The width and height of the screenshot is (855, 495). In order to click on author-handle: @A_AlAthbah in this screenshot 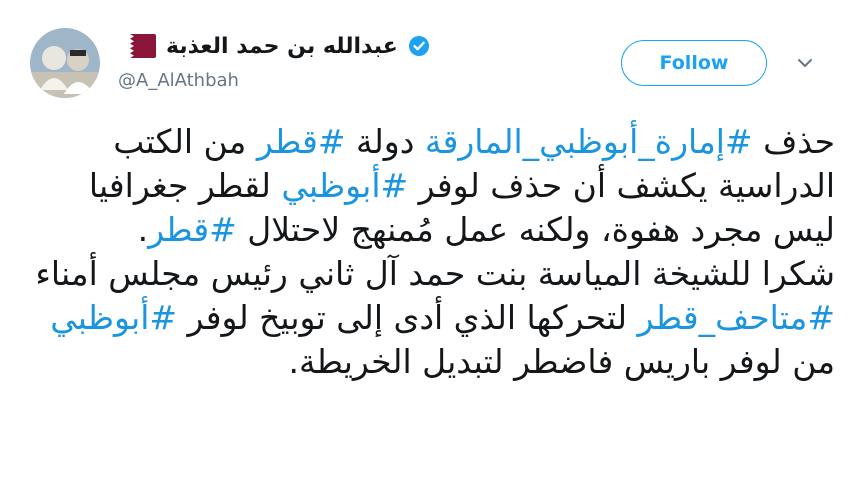, I will do `click(178, 80)`.